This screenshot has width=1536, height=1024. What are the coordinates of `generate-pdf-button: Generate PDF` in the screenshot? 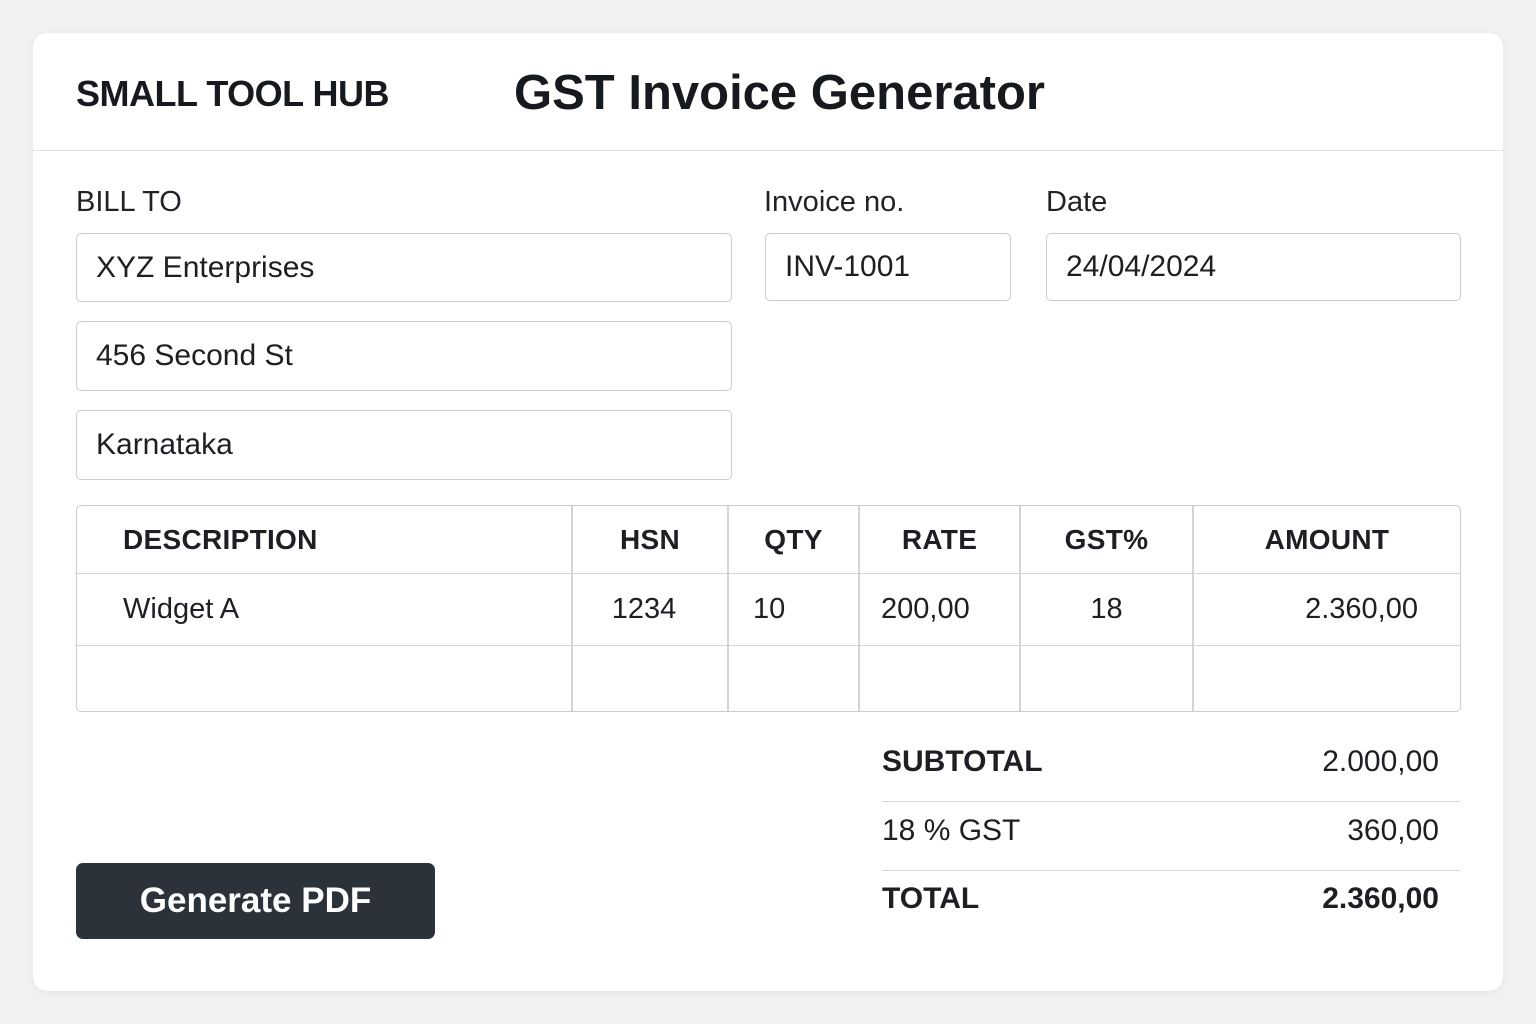 It's located at (255, 901).